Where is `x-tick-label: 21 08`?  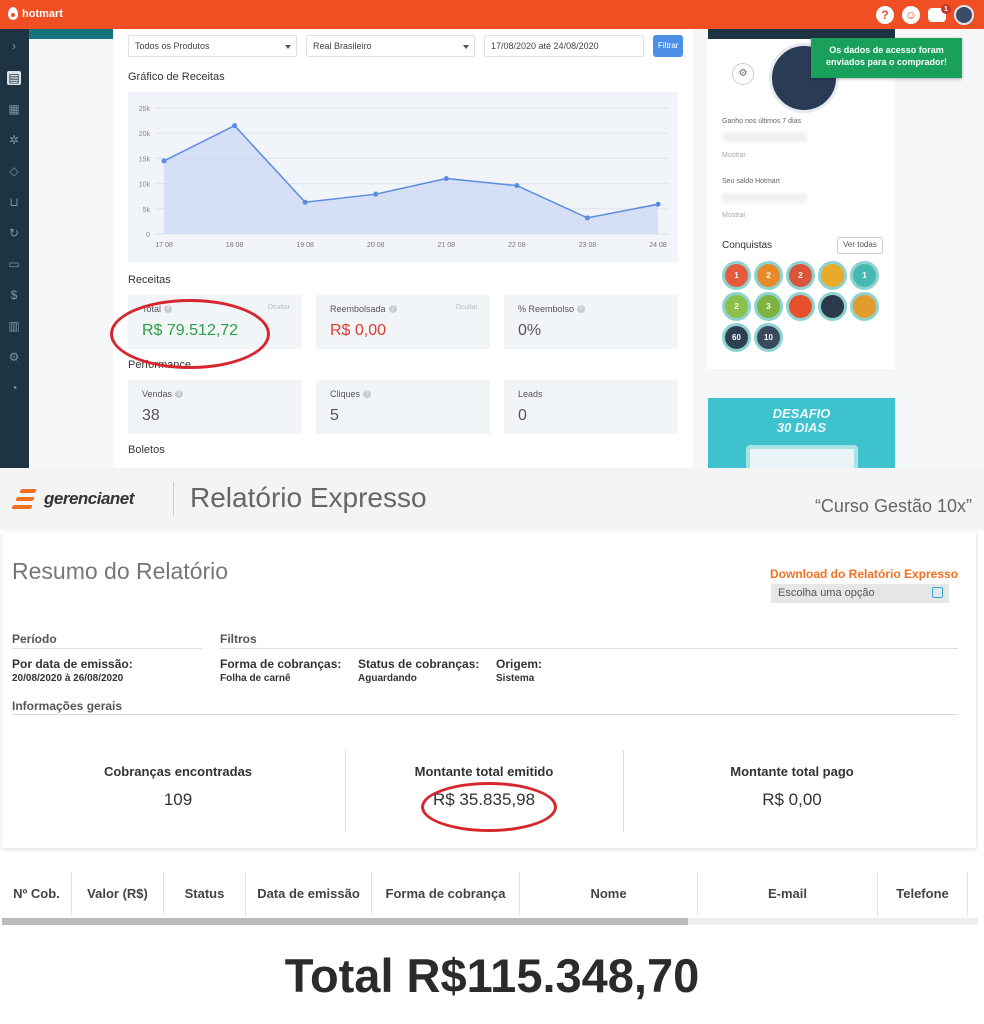
x-tick-label: 21 08 is located at coordinates (447, 245).